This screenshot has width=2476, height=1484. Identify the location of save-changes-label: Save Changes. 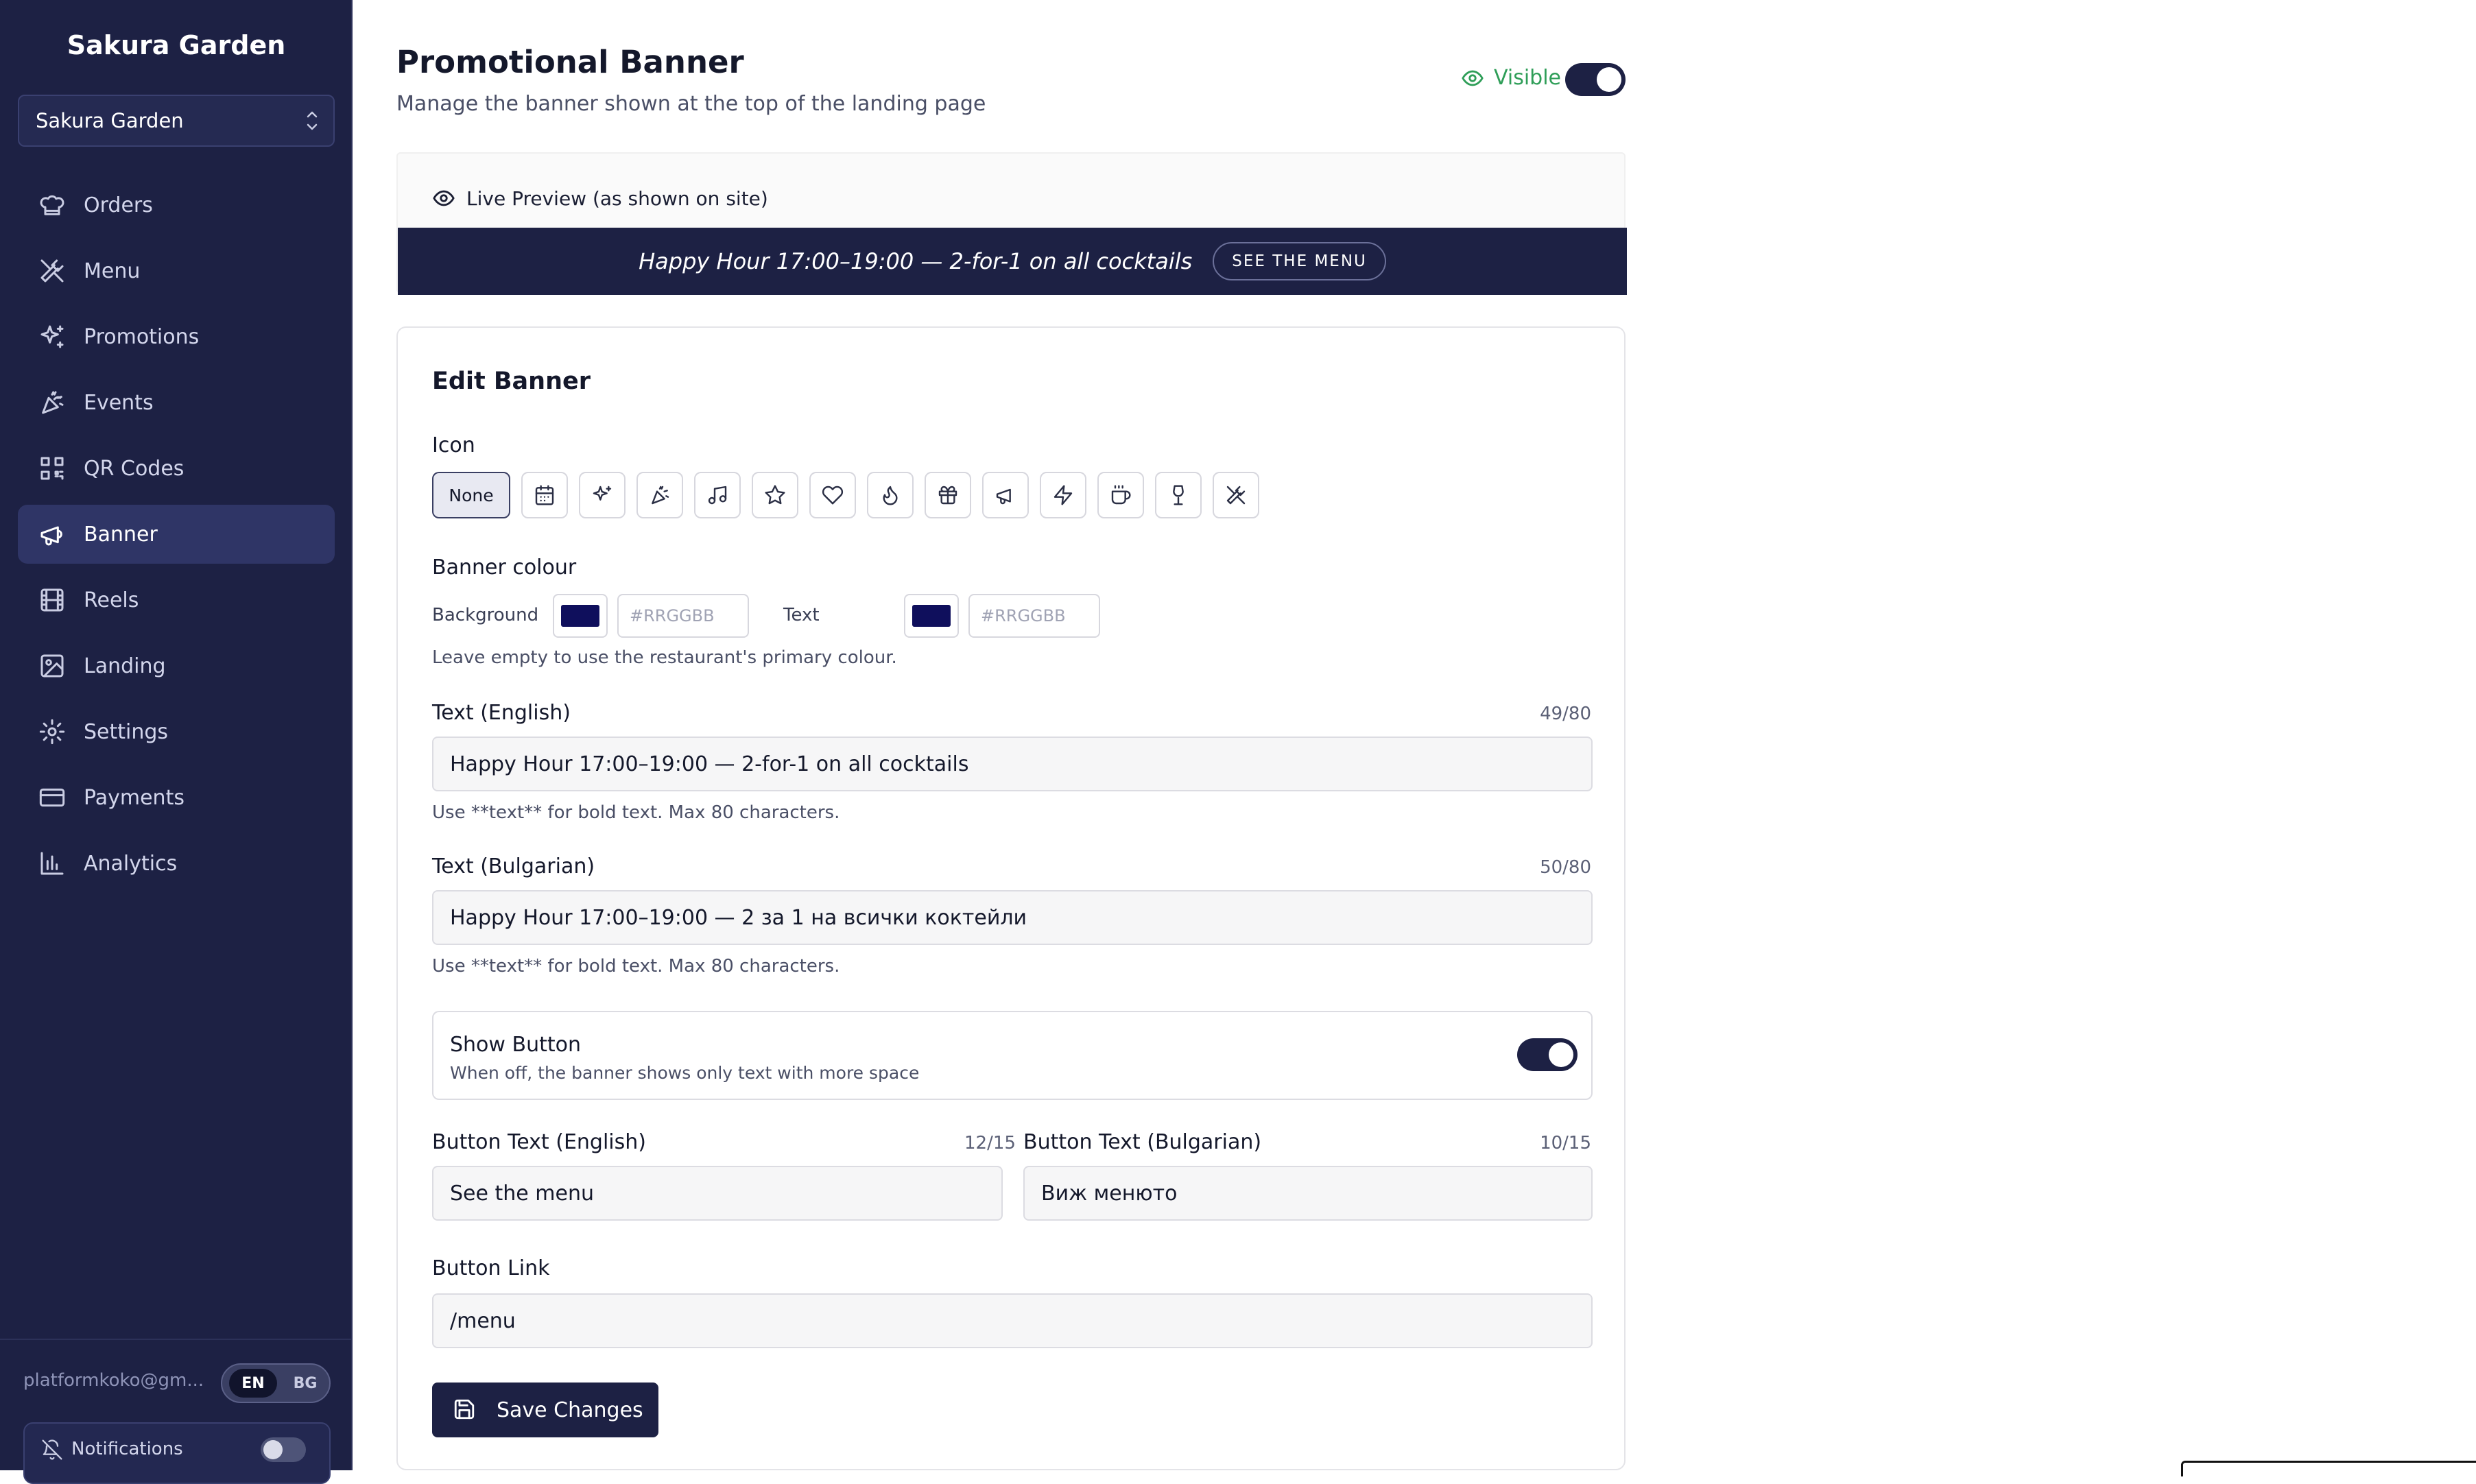
(570, 1410).